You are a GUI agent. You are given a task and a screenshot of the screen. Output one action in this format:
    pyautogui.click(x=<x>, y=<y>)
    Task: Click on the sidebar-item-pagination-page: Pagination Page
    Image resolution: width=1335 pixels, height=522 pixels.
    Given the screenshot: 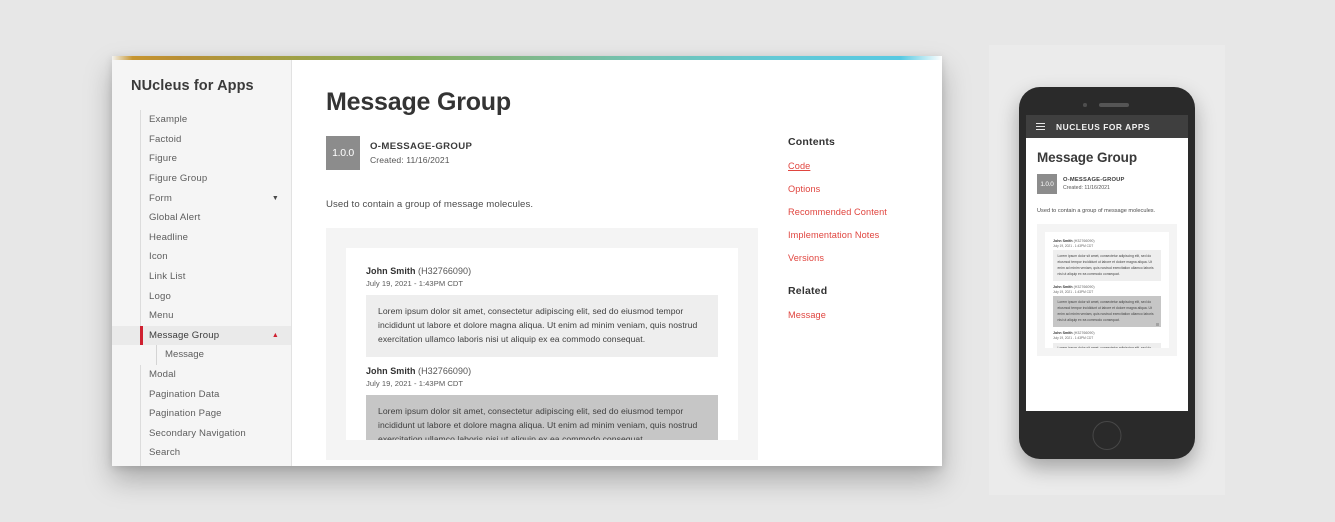 What is the action you would take?
    pyautogui.click(x=201, y=413)
    